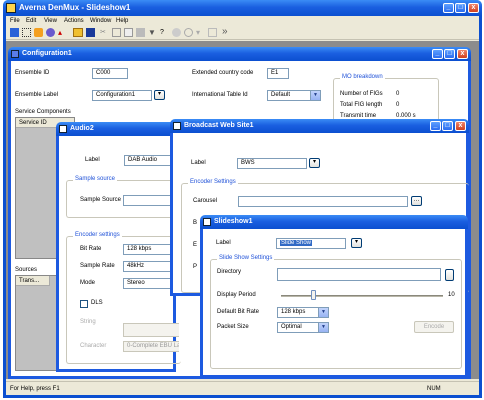  What do you see at coordinates (223, 243) in the screenshot?
I see `slideshow-label-label: Label` at bounding box center [223, 243].